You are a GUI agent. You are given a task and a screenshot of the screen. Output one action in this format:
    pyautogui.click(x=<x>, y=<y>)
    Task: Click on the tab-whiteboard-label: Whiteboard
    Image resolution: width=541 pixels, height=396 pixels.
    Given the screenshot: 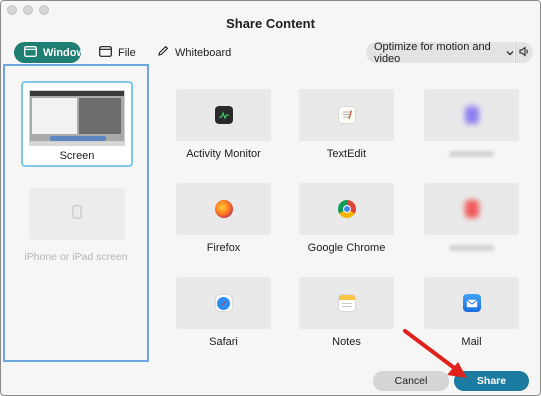 What is the action you would take?
    pyautogui.click(x=203, y=52)
    